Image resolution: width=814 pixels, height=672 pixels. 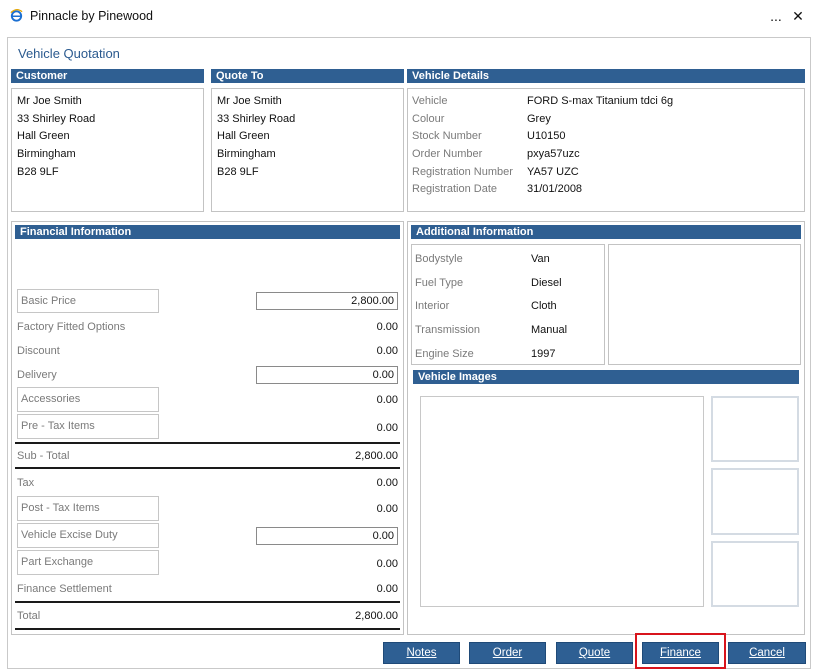 What do you see at coordinates (238, 172) in the screenshot?
I see `quote-to-postcode: B28 9LF` at bounding box center [238, 172].